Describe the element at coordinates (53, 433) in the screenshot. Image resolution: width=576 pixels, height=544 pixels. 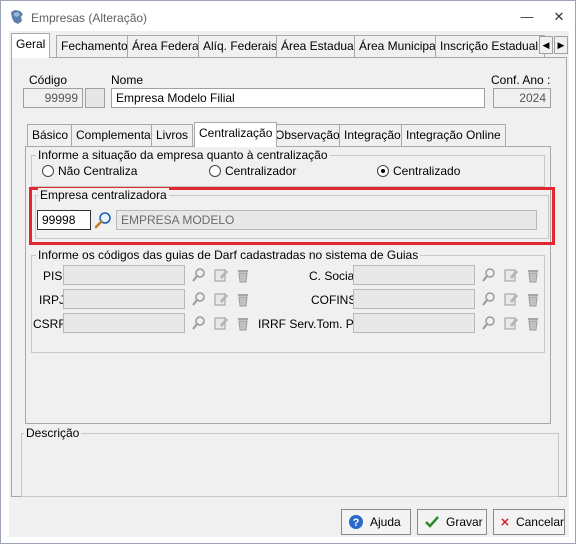
I see `descricao-title: Descrição` at that location.